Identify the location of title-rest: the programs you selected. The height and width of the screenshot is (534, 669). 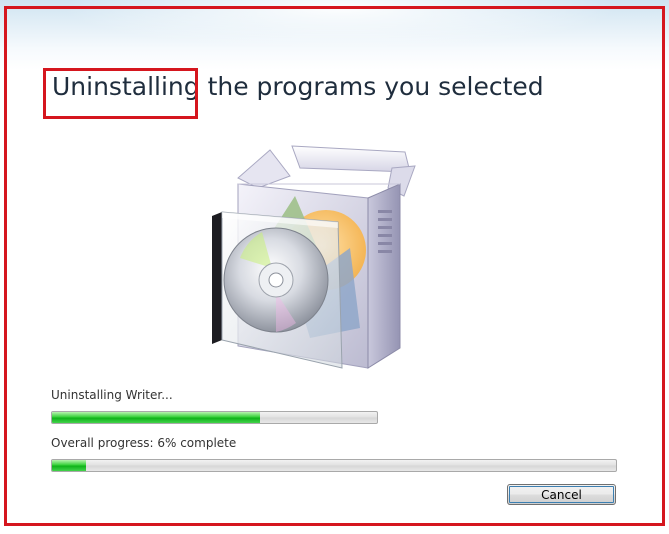
(371, 86).